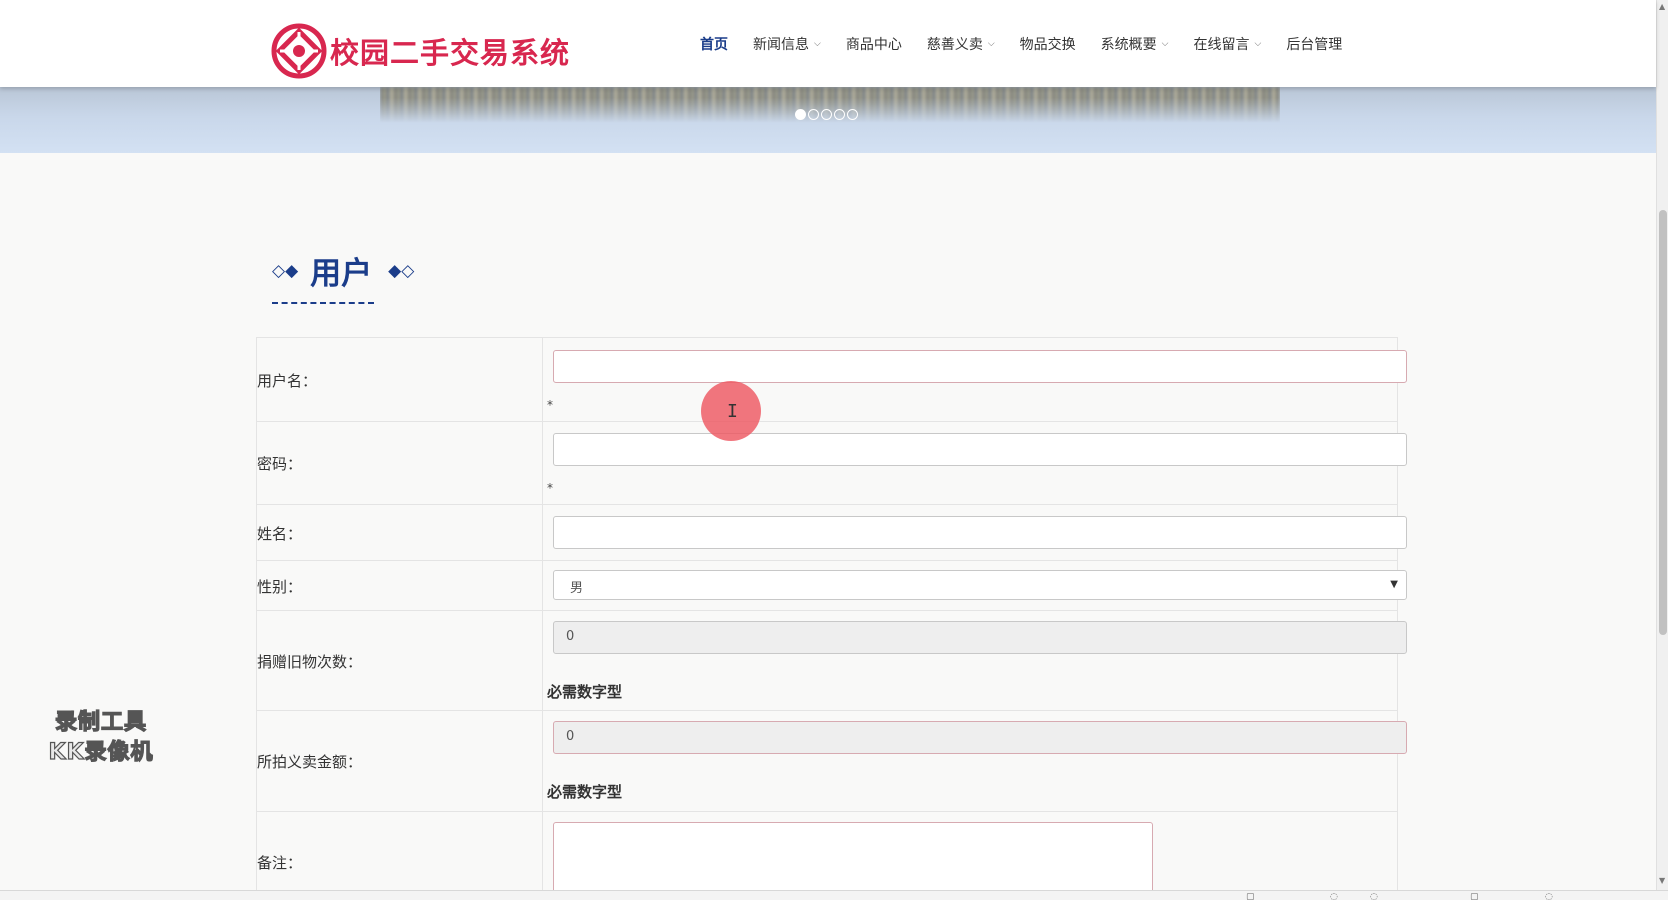 The width and height of the screenshot is (1668, 900). I want to click on username-label: 用户名：, so click(287, 381).